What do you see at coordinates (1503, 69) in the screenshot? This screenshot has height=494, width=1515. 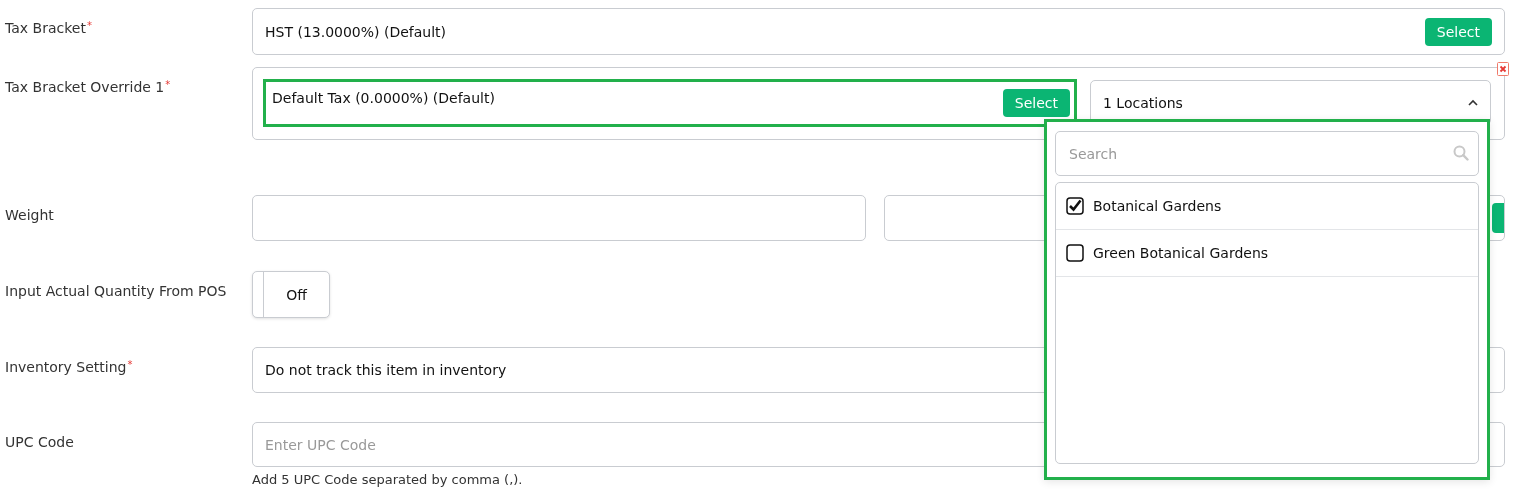 I see `close-icon` at bounding box center [1503, 69].